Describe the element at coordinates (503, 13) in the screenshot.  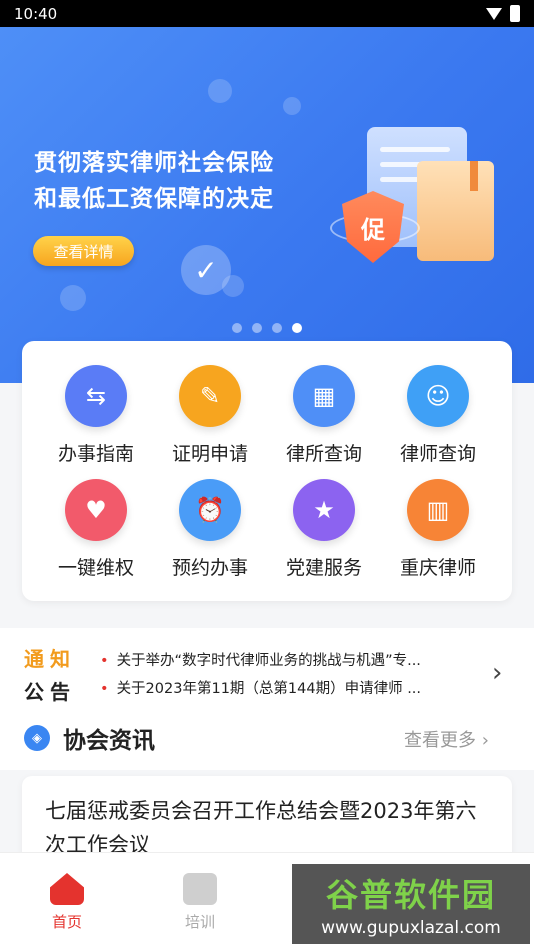
I see `status-icons` at that location.